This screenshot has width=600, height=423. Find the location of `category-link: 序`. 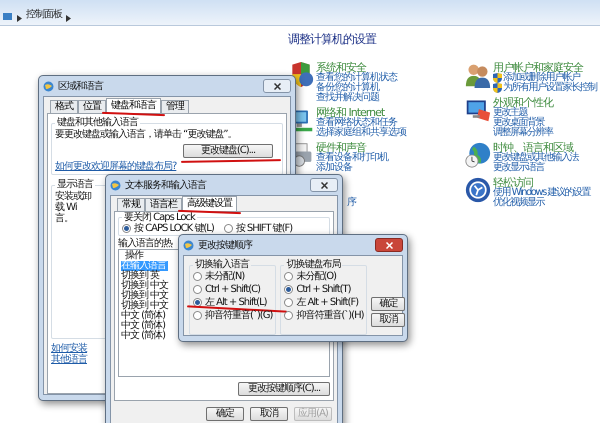

category-link: 序 is located at coordinates (351, 202).